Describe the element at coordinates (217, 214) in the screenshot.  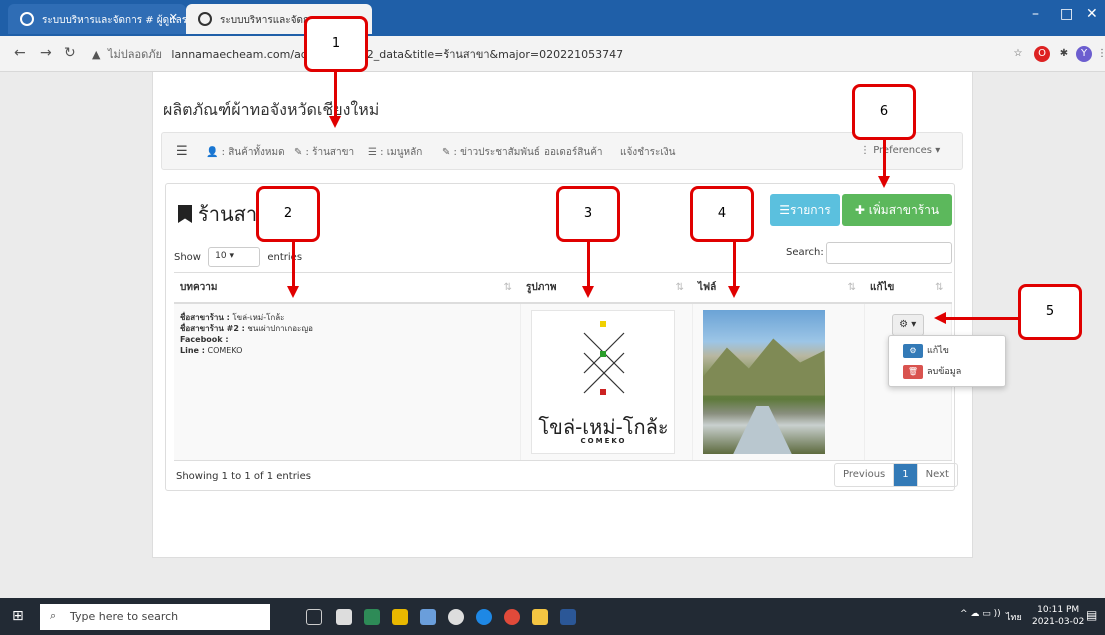
I see `box-title: ร้านสา` at that location.